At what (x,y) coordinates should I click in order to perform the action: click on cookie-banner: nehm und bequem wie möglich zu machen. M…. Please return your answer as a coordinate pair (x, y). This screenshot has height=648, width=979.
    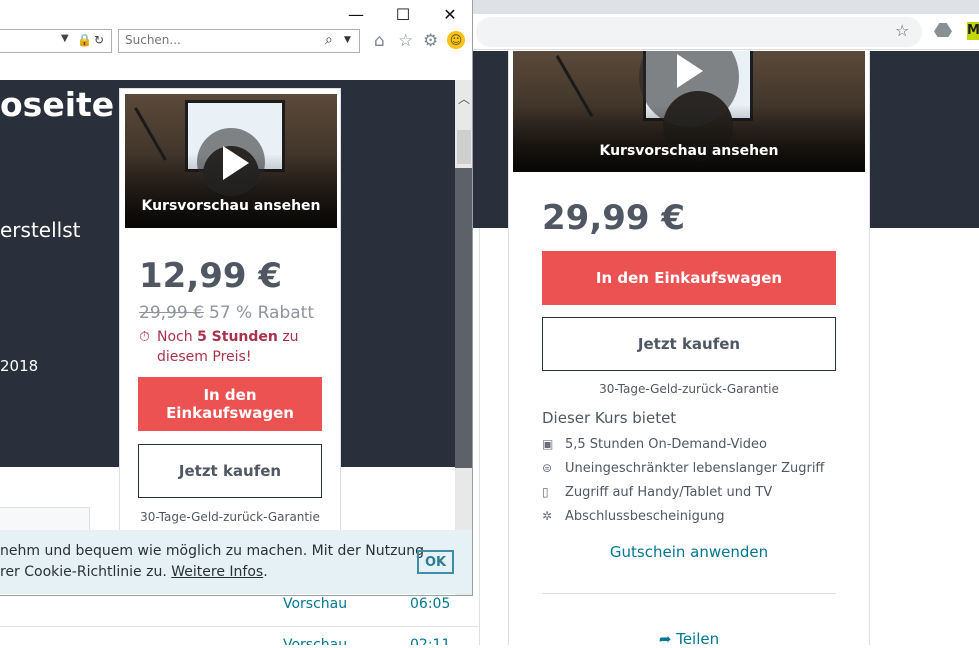
    Looking at the image, I should click on (236, 562).